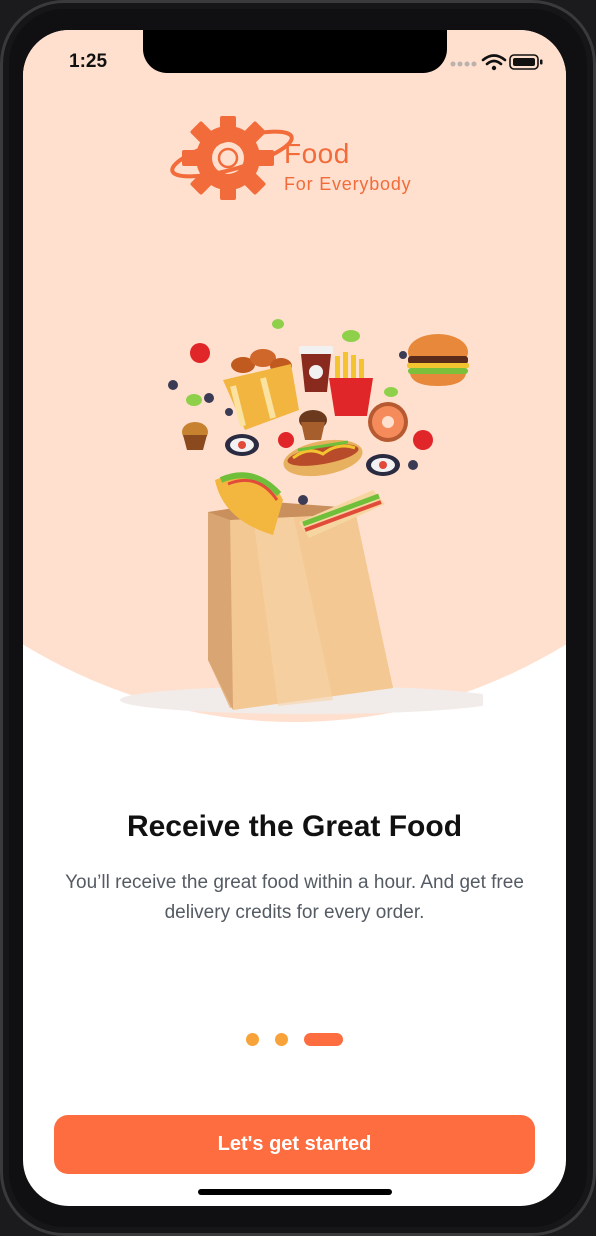 The width and height of the screenshot is (596, 1236). I want to click on page-dot-active, so click(323, 1039).